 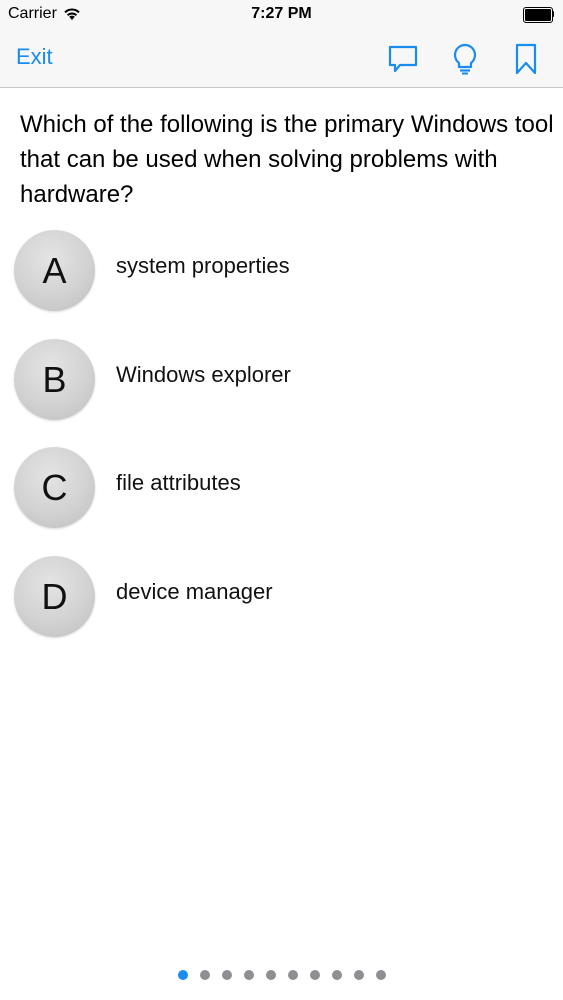 I want to click on answer-option-a: A system properties, so click(x=284, y=271).